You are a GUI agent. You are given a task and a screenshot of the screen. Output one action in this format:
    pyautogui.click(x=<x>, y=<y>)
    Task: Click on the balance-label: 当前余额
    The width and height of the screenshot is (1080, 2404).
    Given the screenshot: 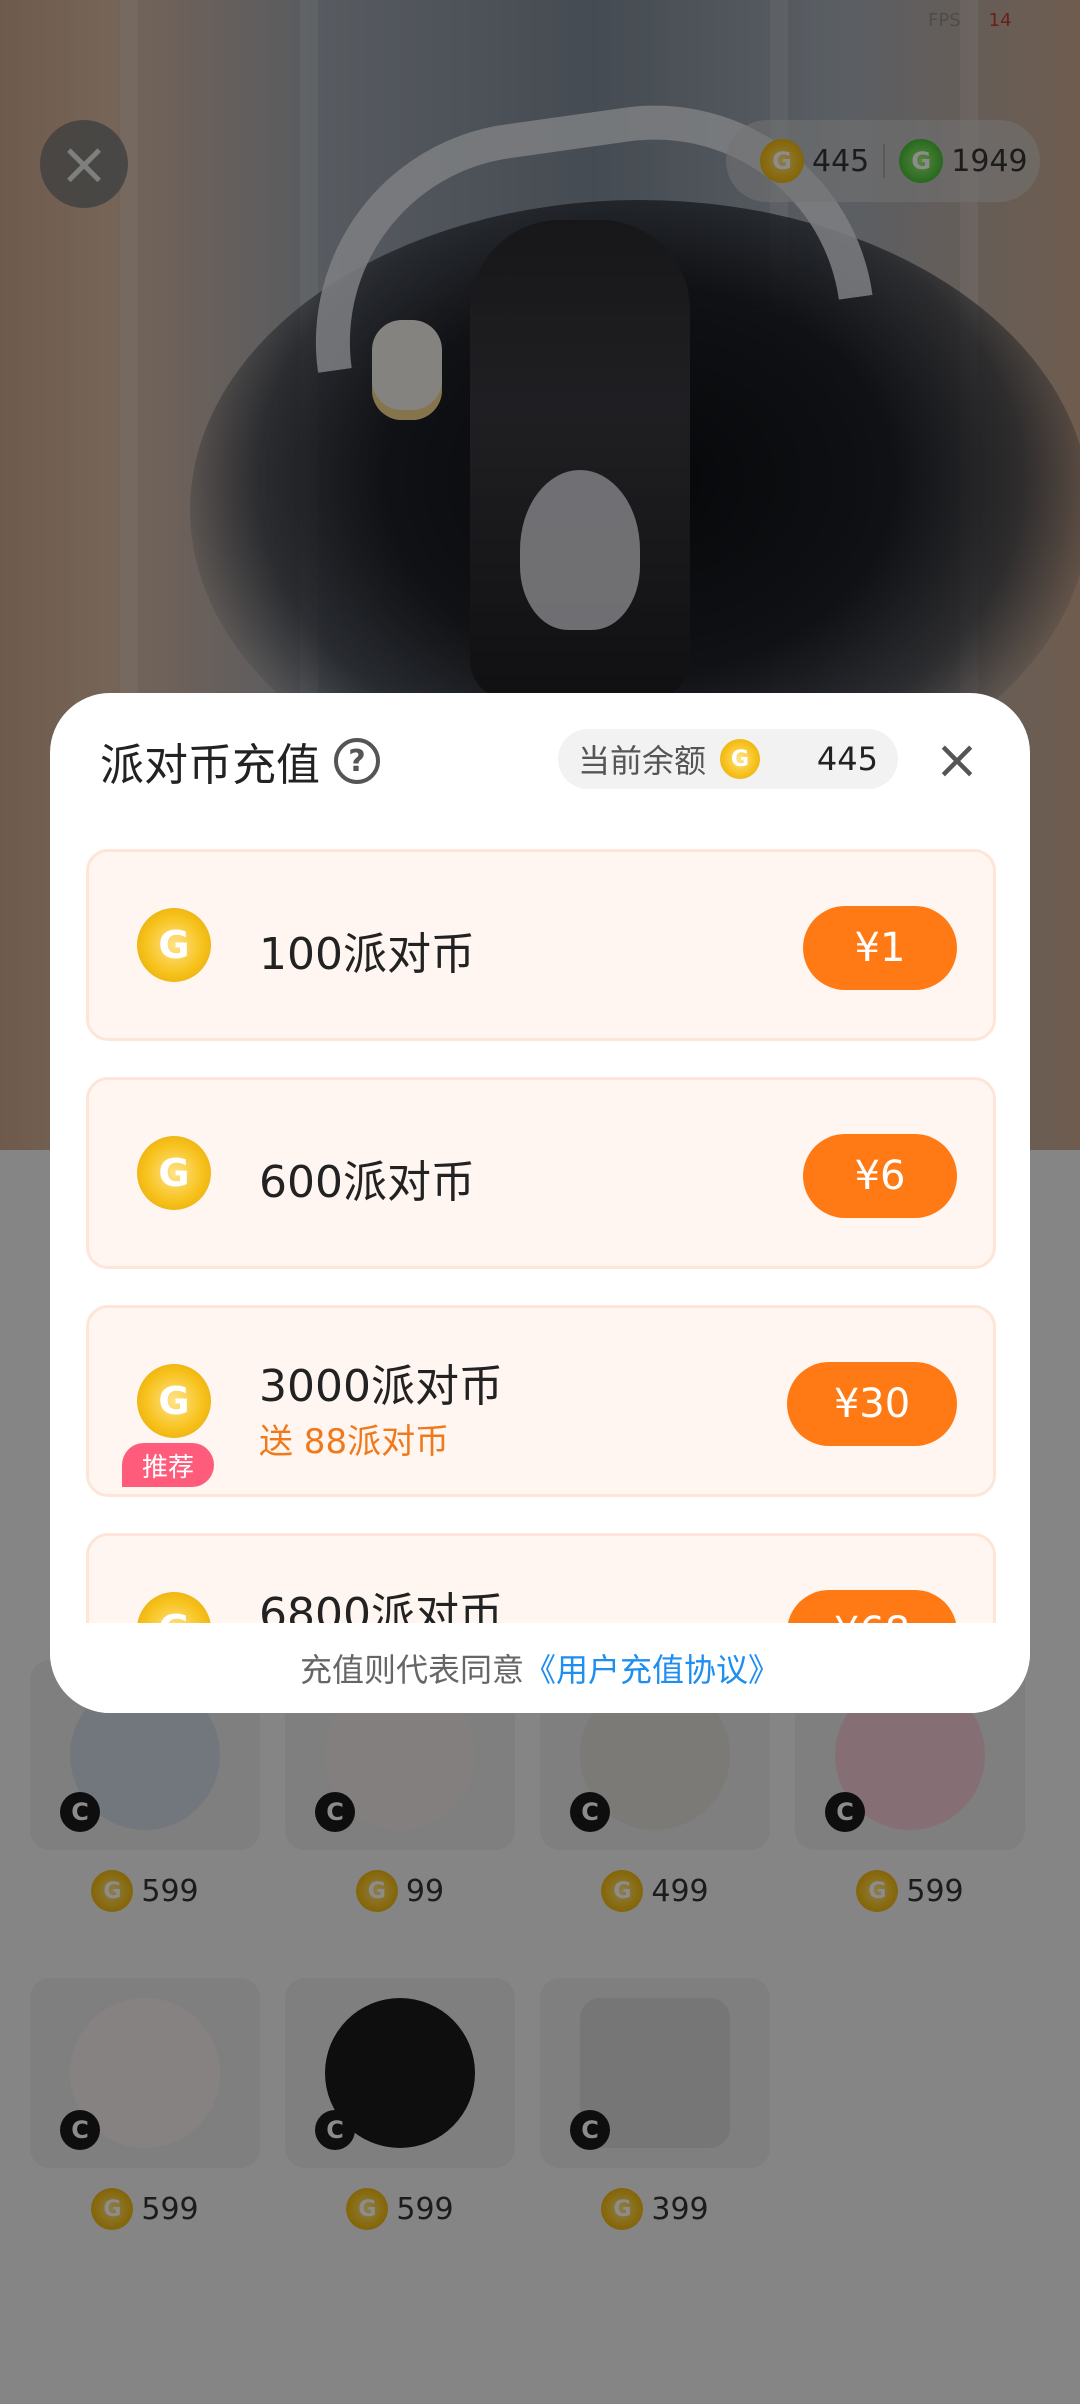 What is the action you would take?
    pyautogui.click(x=642, y=761)
    